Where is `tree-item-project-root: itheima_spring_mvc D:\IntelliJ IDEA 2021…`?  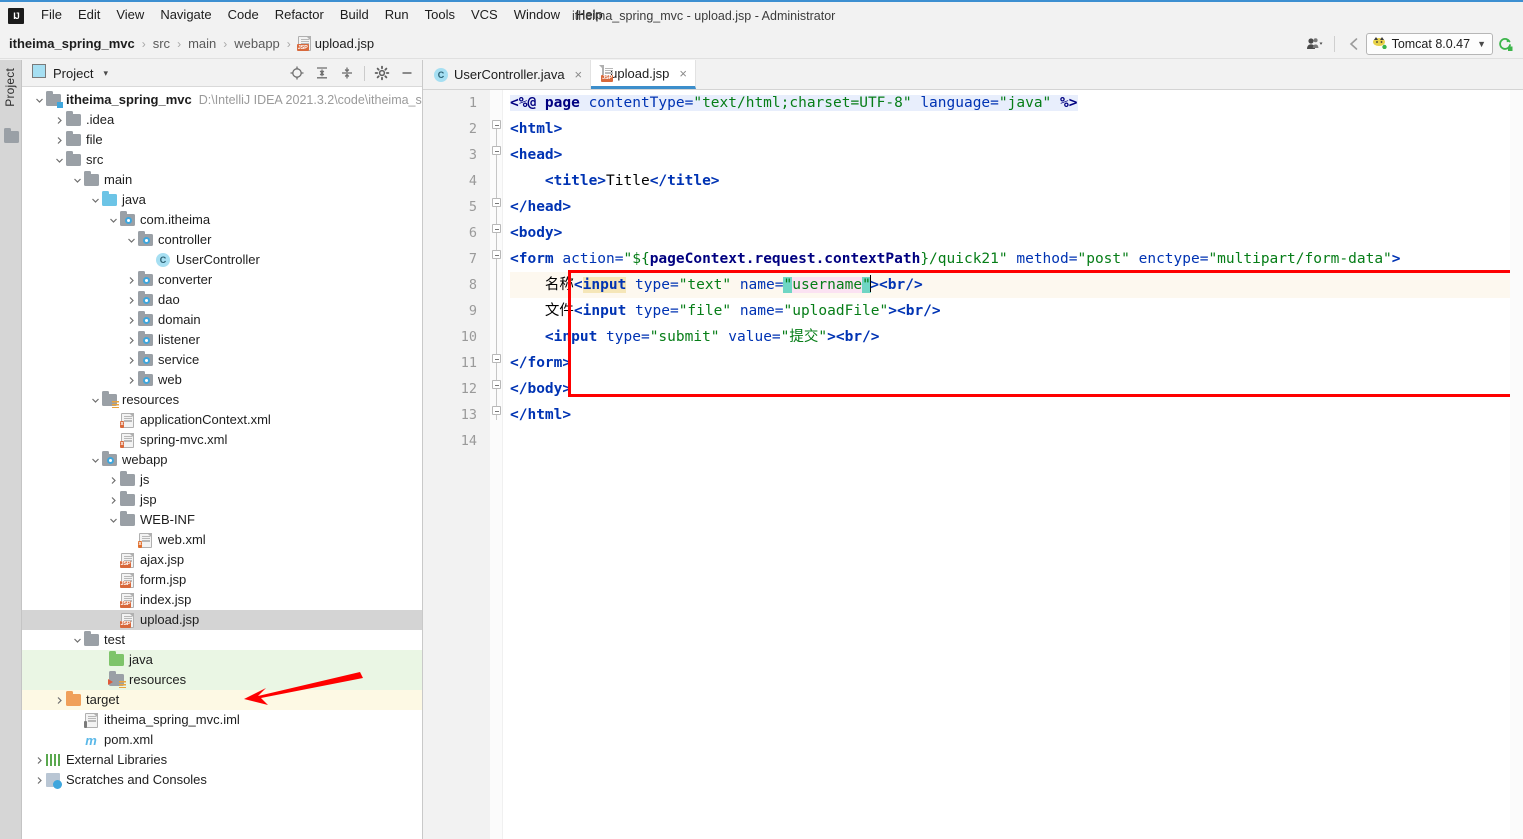
tree-item-project-root: itheima_spring_mvc D:\IntelliJ IDEA 2021… is located at coordinates (222, 100).